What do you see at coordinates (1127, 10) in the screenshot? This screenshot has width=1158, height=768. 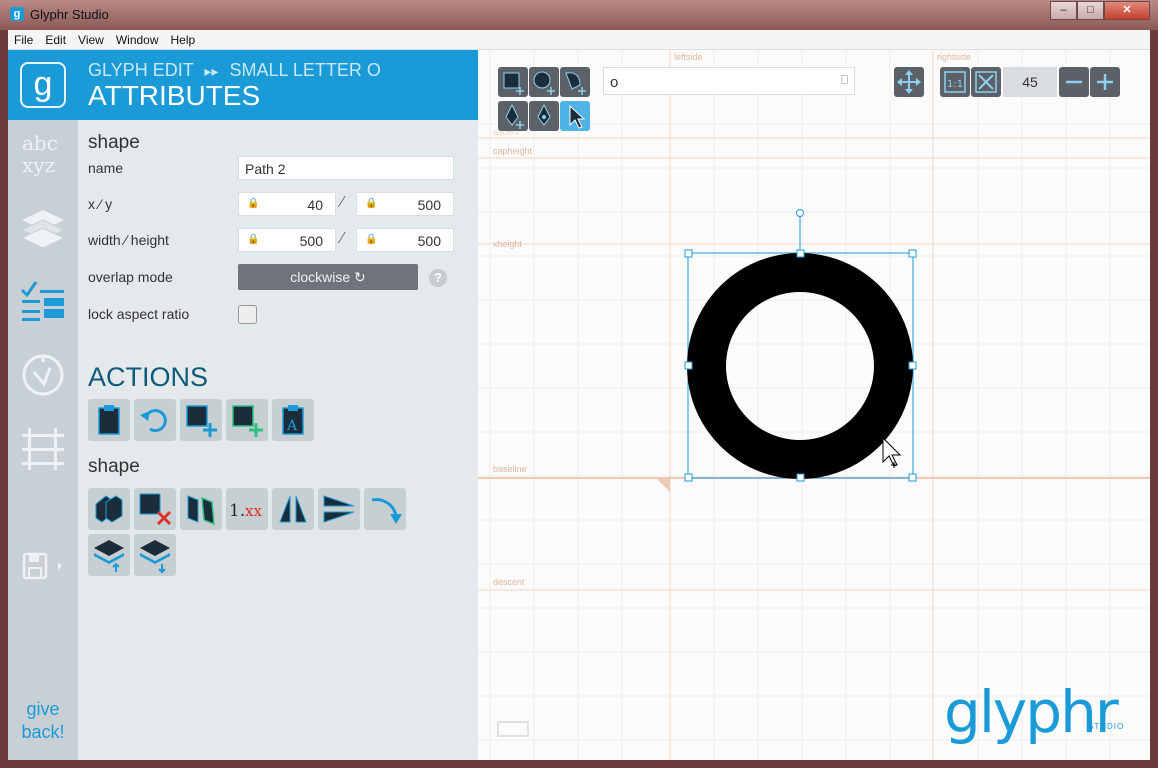 I see `close-button: ✕` at bounding box center [1127, 10].